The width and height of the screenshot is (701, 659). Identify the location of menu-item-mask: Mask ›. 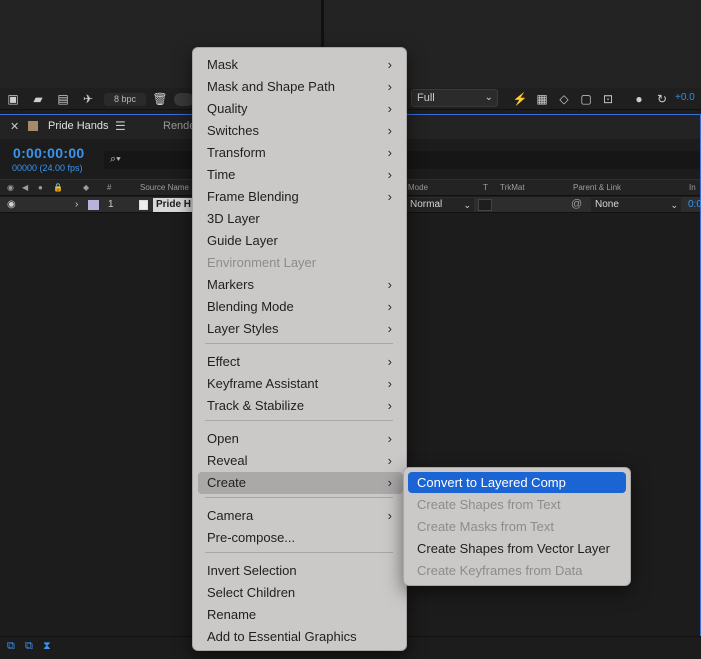
(300, 65).